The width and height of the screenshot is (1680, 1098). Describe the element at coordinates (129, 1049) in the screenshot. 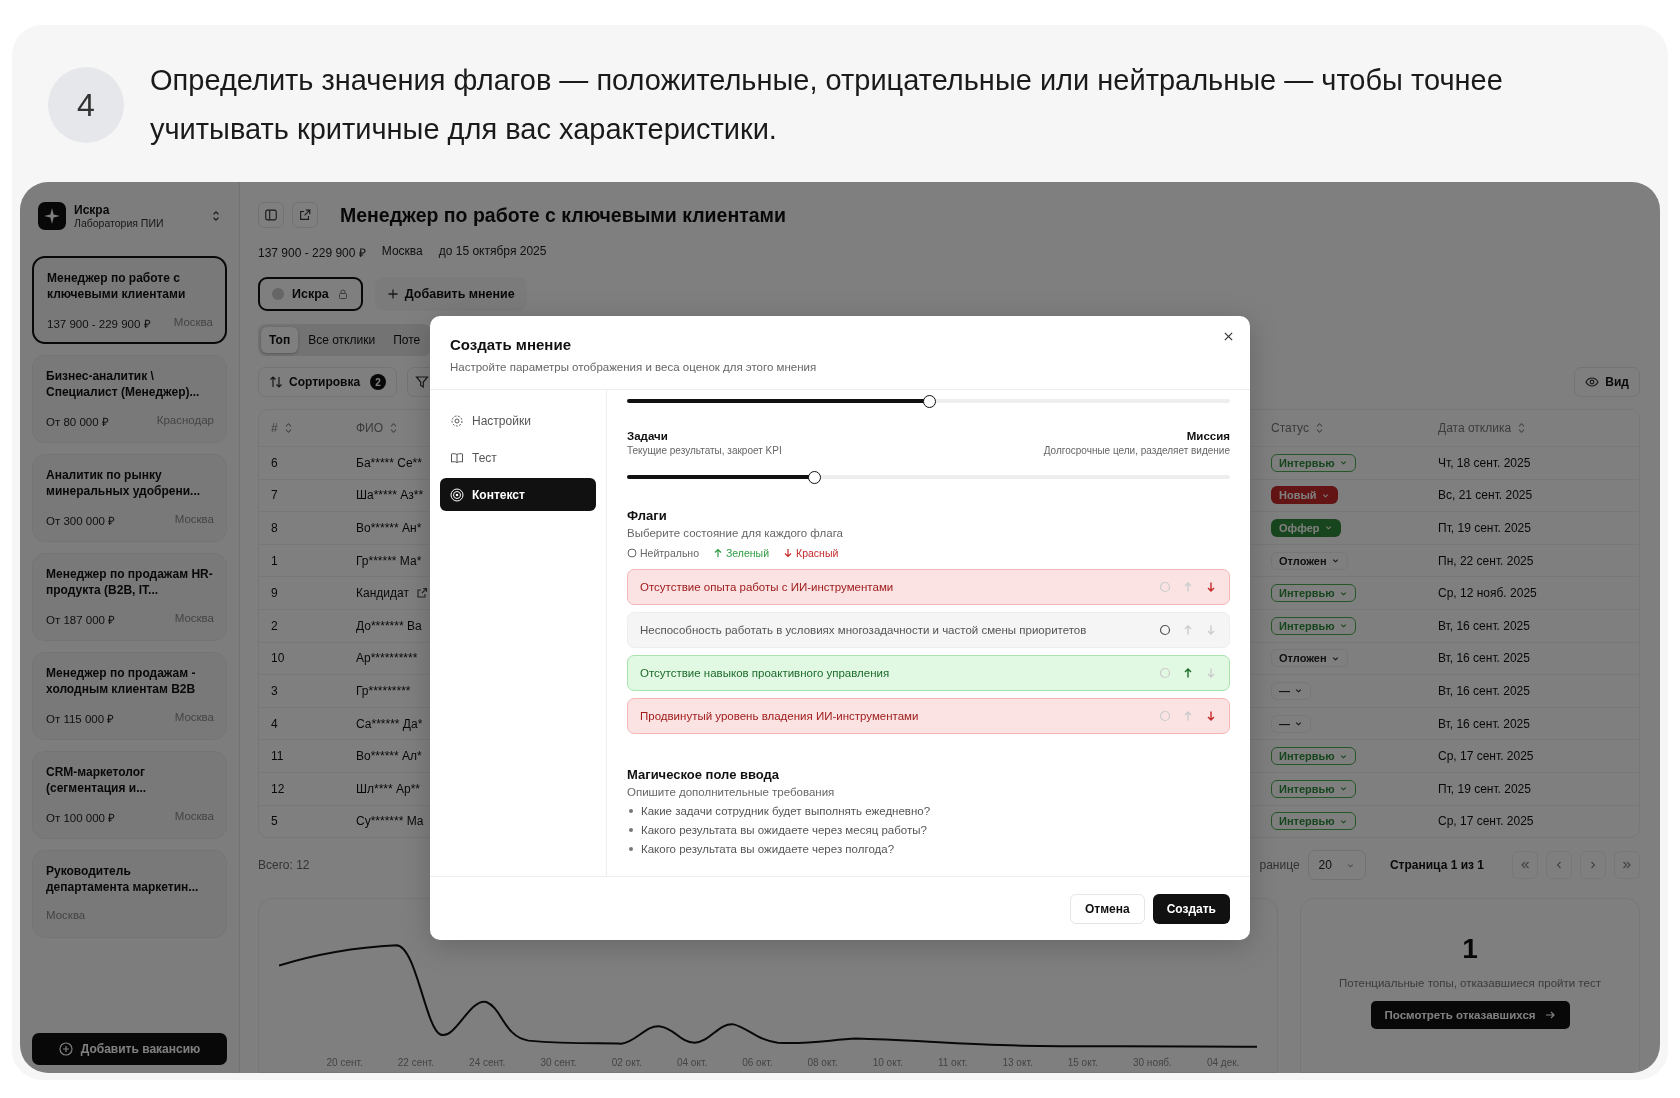

I see `add-vacancy-button: Добавить вакансию` at that location.